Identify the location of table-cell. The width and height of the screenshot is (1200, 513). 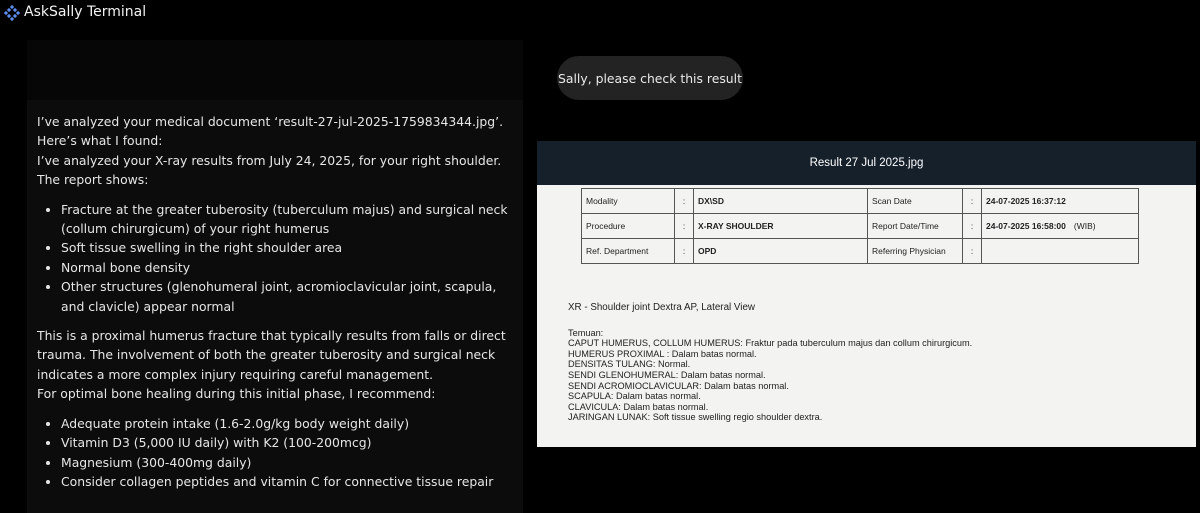
(1060, 251).